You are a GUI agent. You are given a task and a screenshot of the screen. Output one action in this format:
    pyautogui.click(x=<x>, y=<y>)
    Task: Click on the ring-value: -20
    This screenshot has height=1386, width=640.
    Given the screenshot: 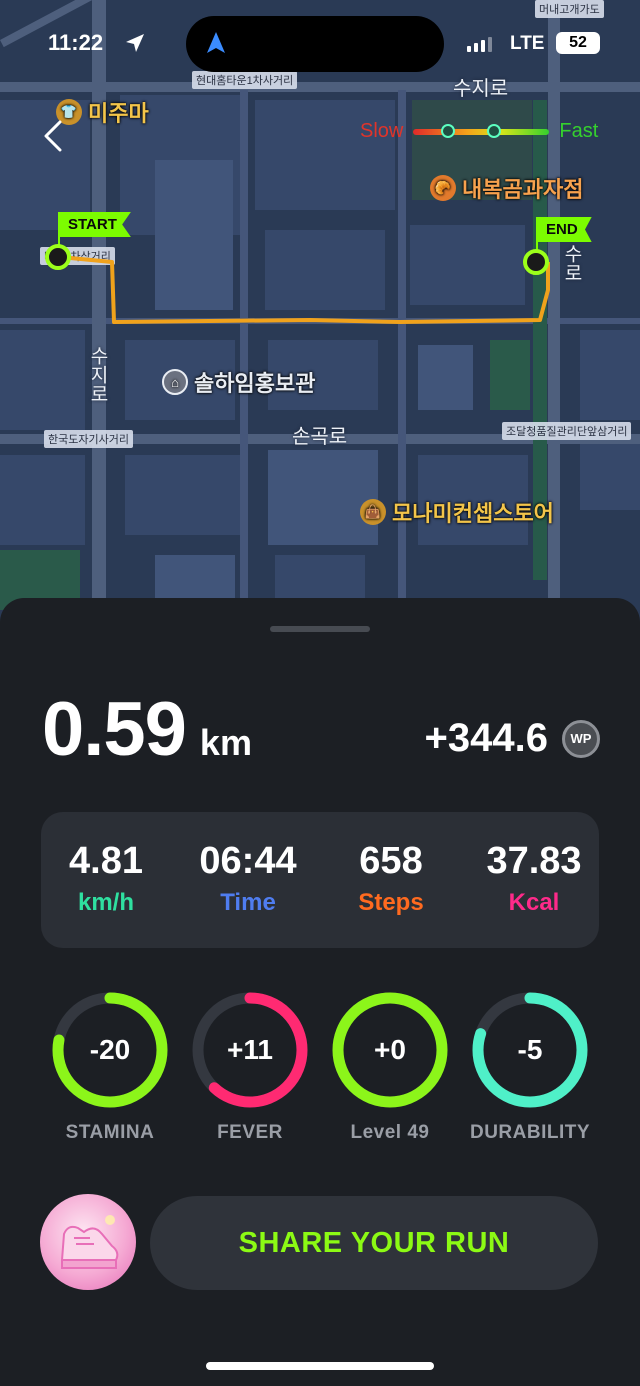 What is the action you would take?
    pyautogui.click(x=110, y=1049)
    